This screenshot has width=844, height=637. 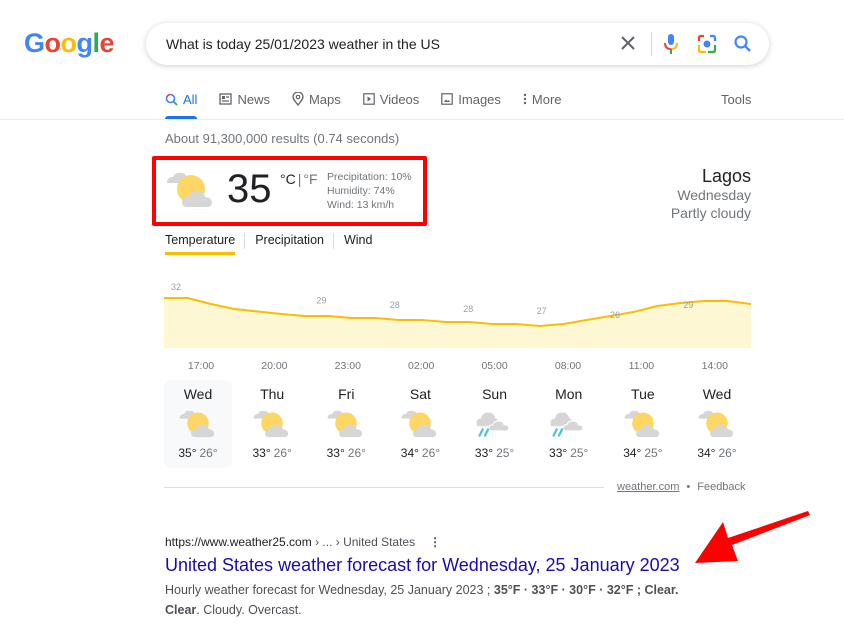 I want to click on day-forecast-mon: Mon 33° 25°, so click(x=569, y=424).